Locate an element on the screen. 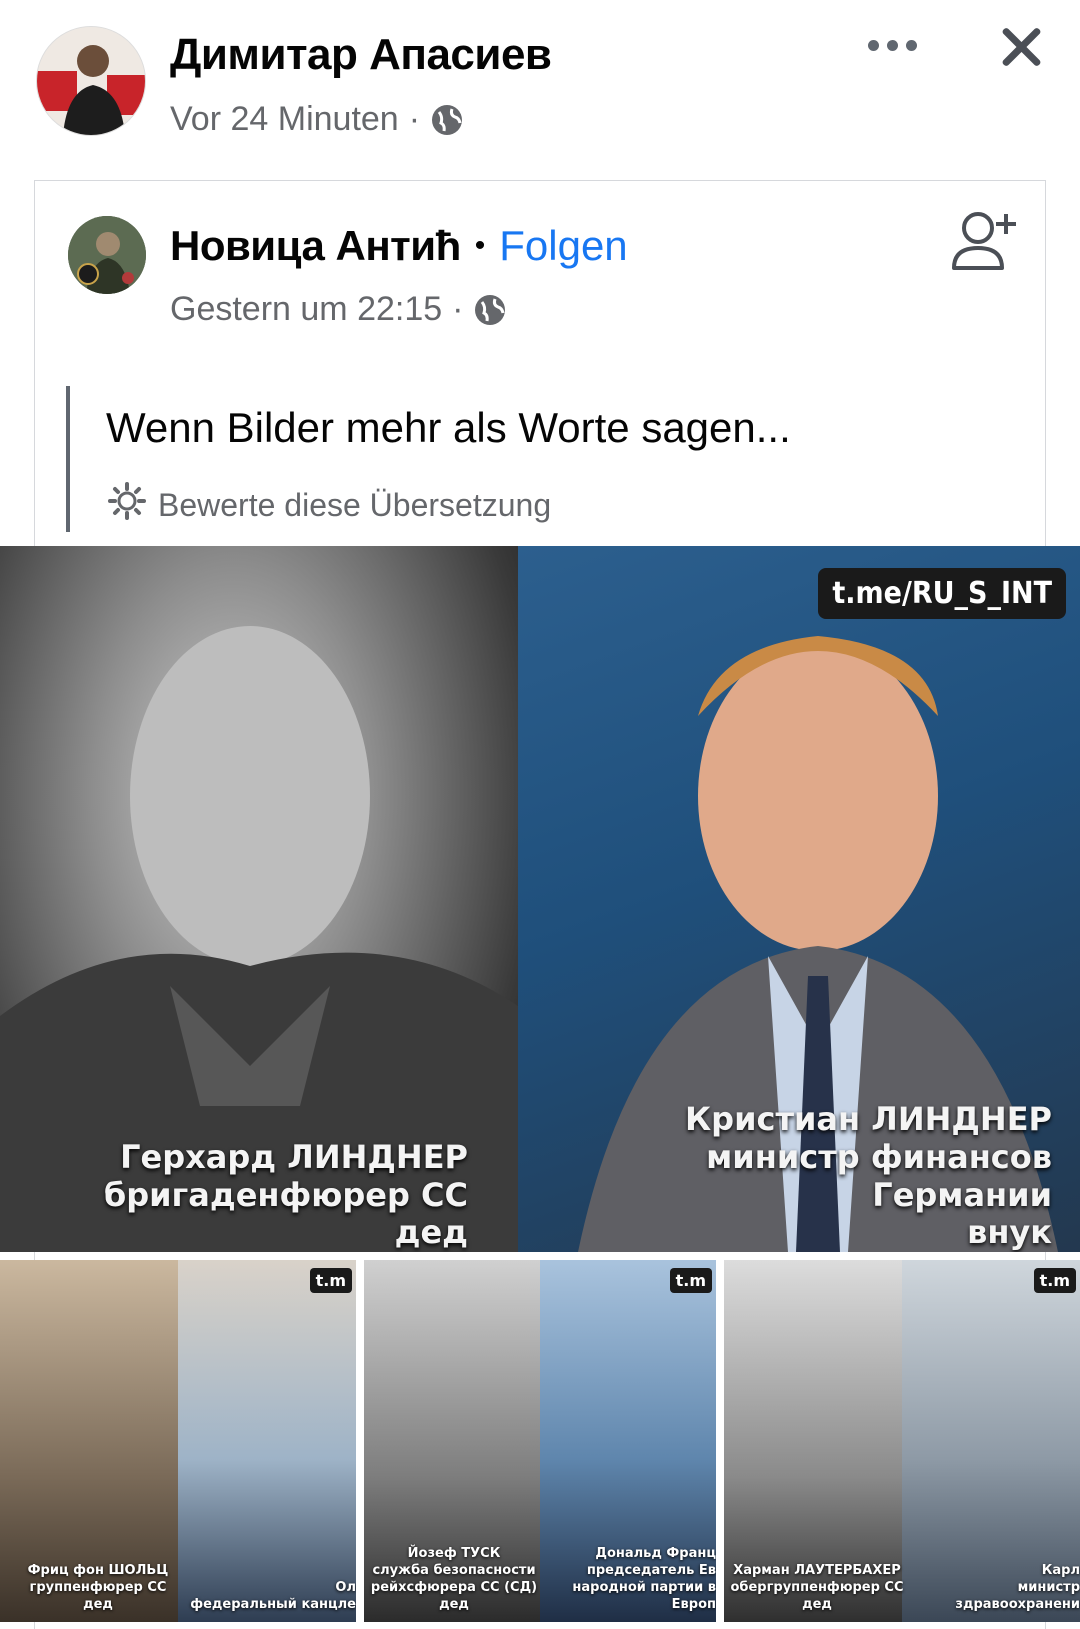  close-icon is located at coordinates (1021, 47).